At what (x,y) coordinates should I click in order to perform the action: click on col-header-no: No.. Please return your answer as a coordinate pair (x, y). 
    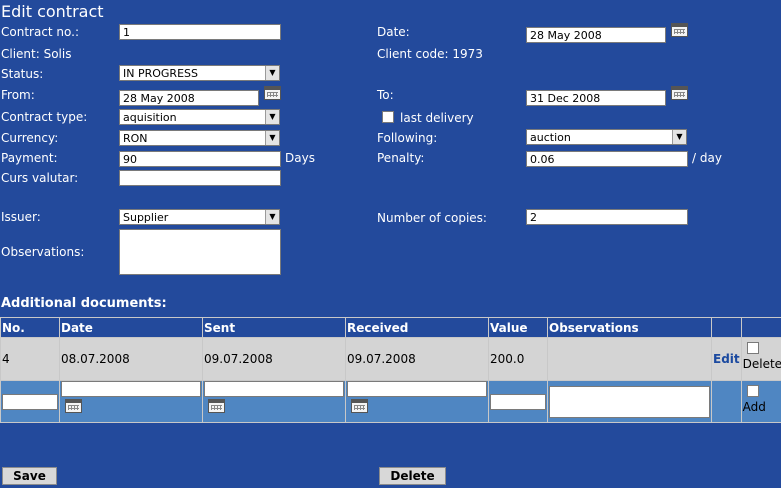
    Looking at the image, I should click on (30, 327).